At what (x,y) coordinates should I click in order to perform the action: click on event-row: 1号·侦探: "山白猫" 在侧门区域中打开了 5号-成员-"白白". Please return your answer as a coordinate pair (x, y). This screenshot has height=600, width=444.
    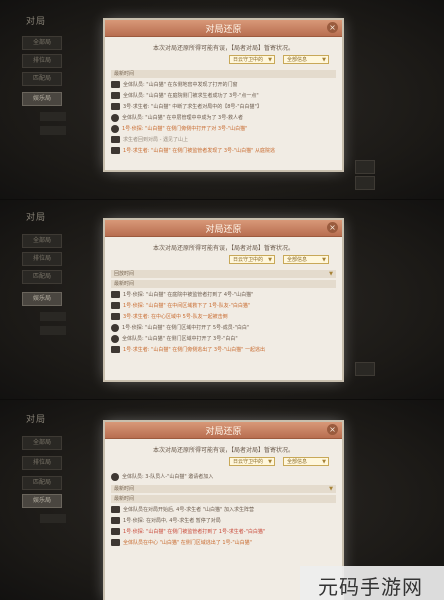
    Looking at the image, I should click on (223, 328).